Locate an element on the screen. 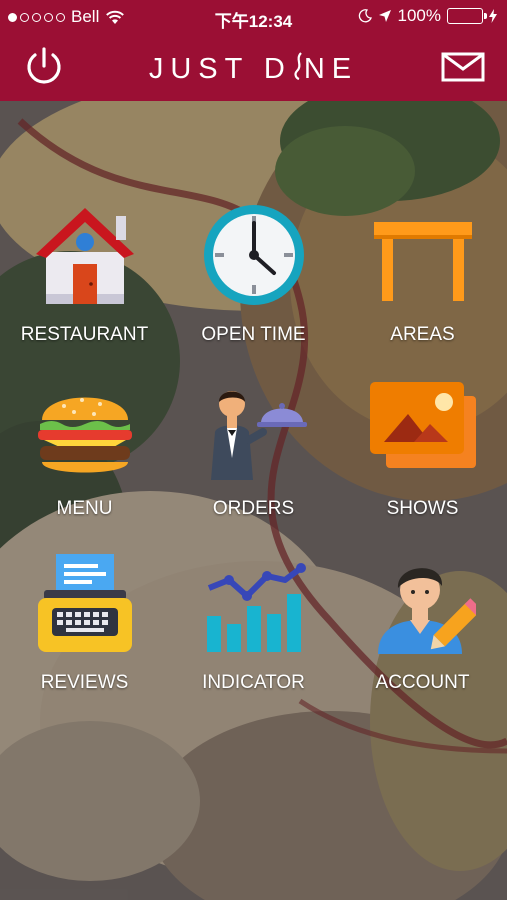 Image resolution: width=507 pixels, height=900 pixels. app-title-part-1: JUST D is located at coordinates (220, 69).